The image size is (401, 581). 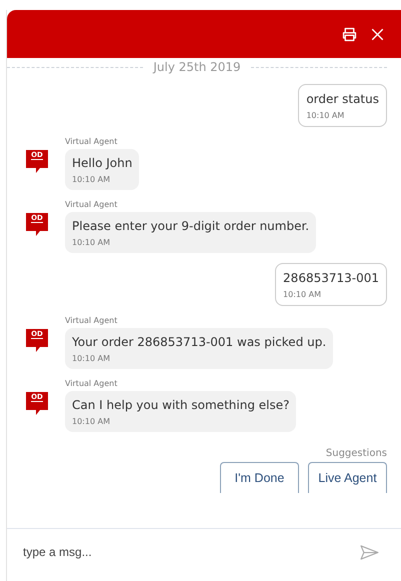 What do you see at coordinates (197, 67) in the screenshot?
I see `date-label: July 25th 2019` at bounding box center [197, 67].